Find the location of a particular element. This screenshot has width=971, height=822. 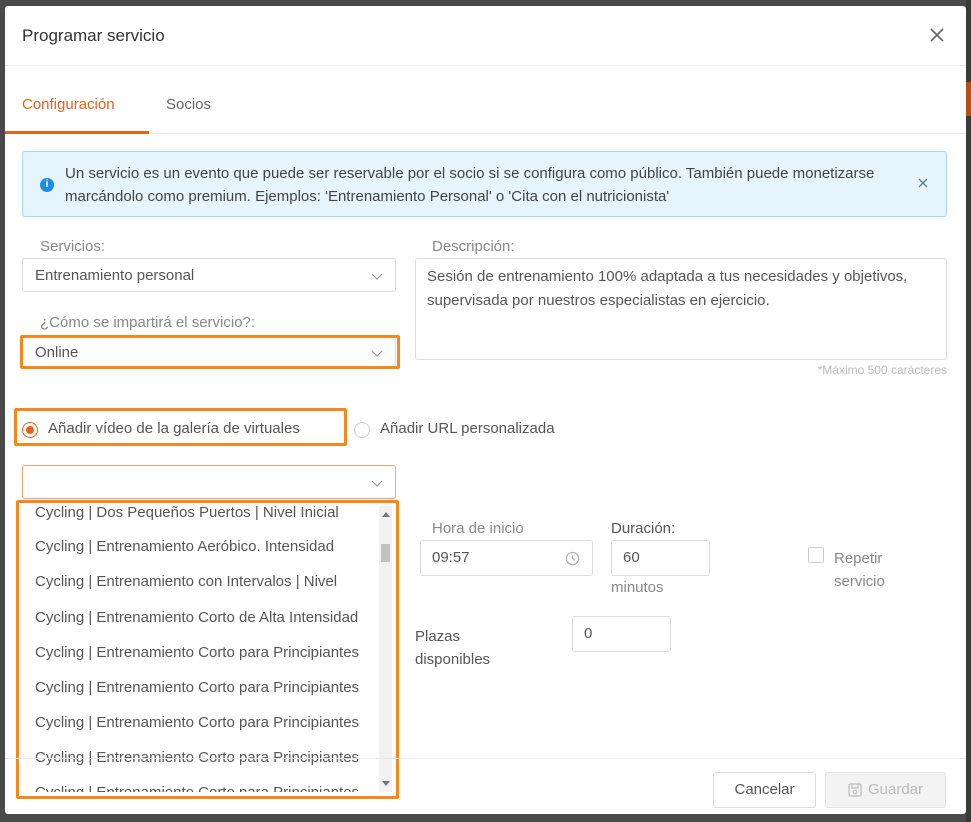

tab-bar: Configuración Socios is located at coordinates (485, 100).